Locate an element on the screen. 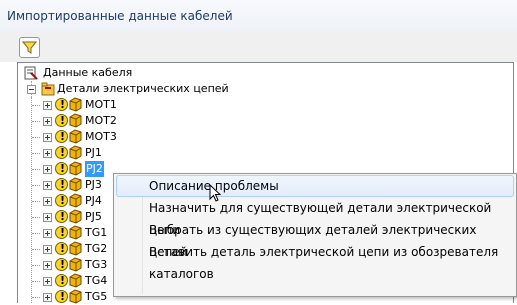  toolbar is located at coordinates (258, 47).